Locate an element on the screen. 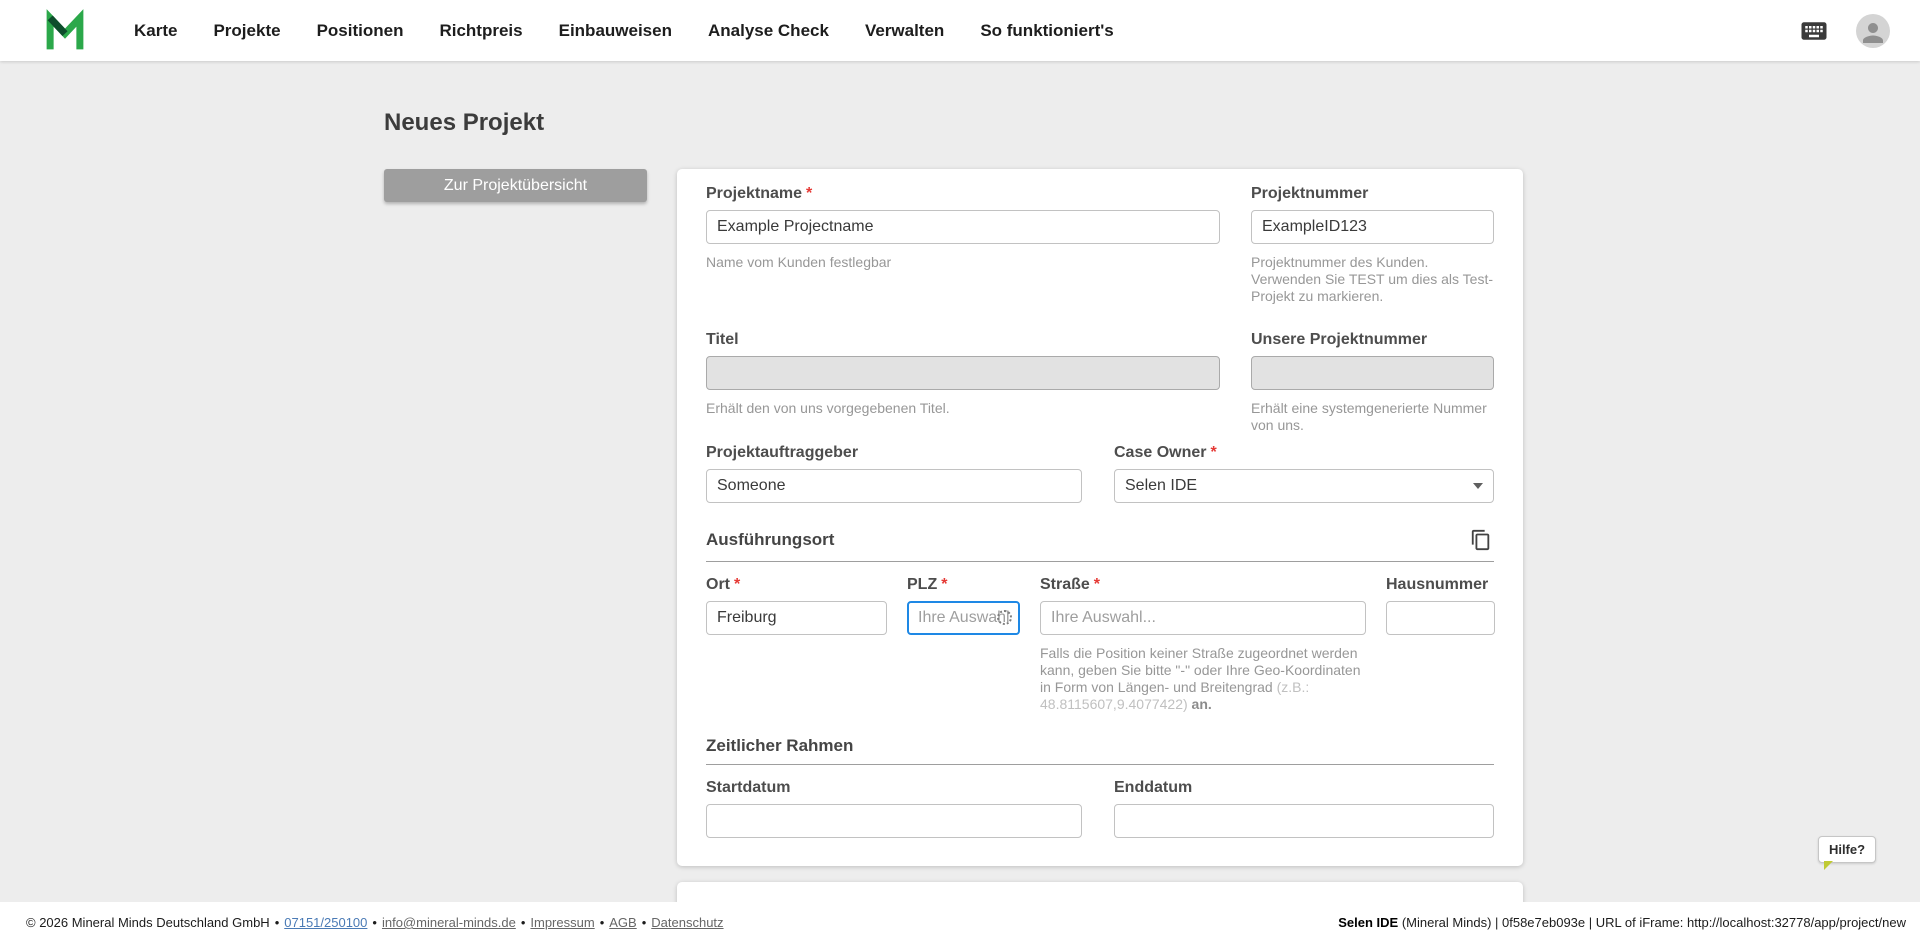 The image size is (1920, 943). strasse-input is located at coordinates (1203, 618).